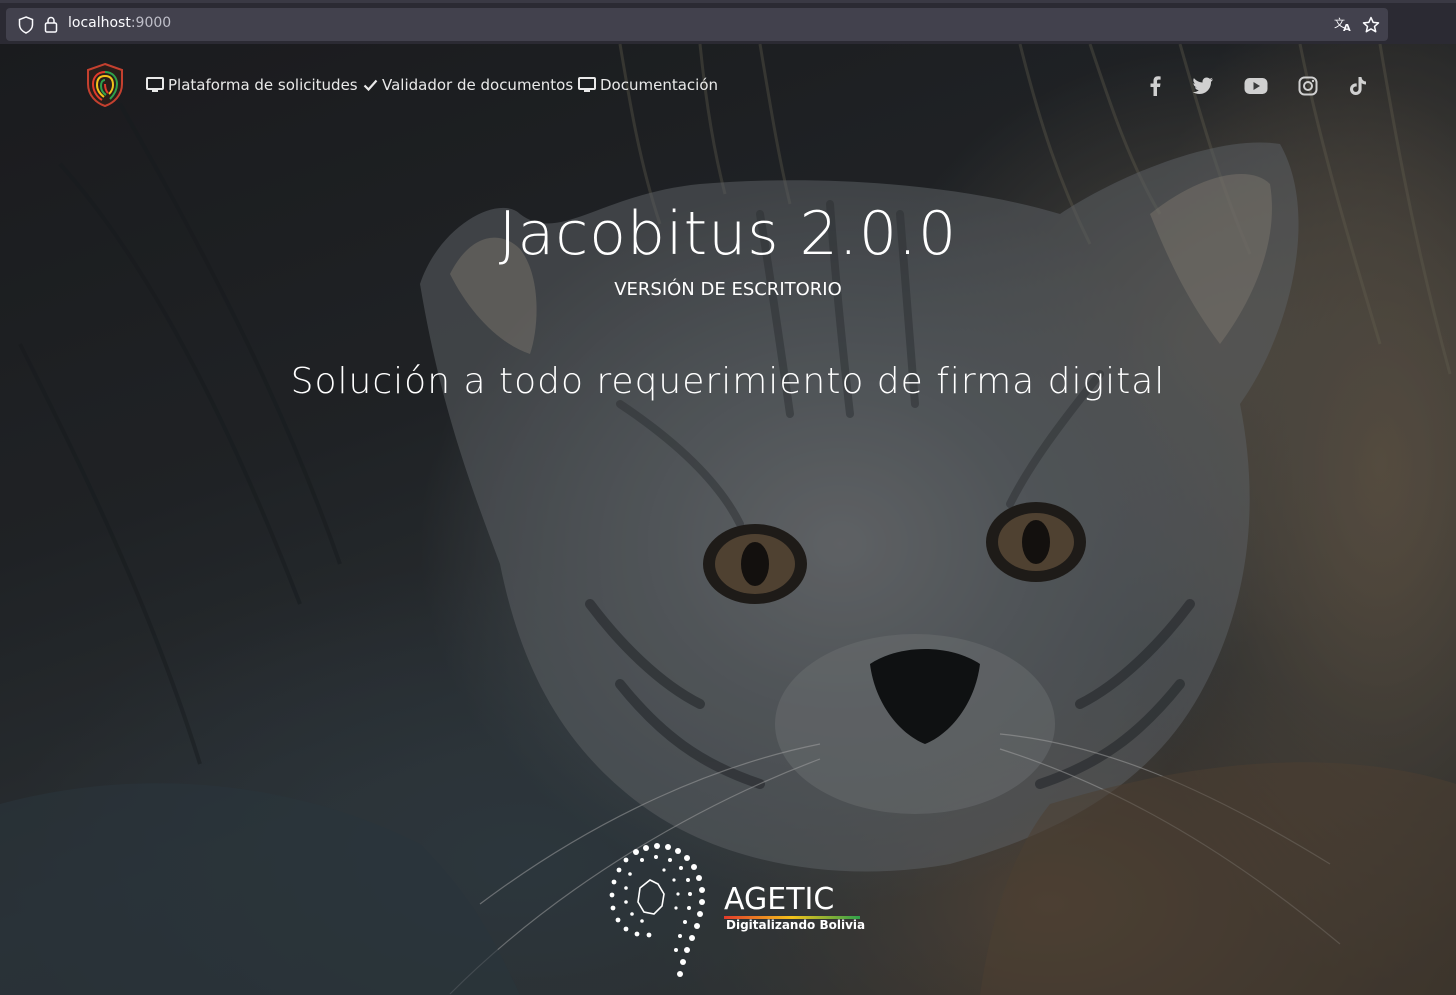 This screenshot has width=1456, height=995. What do you see at coordinates (728, 234) in the screenshot?
I see `hero-title: Jacobitus 2.0.0` at bounding box center [728, 234].